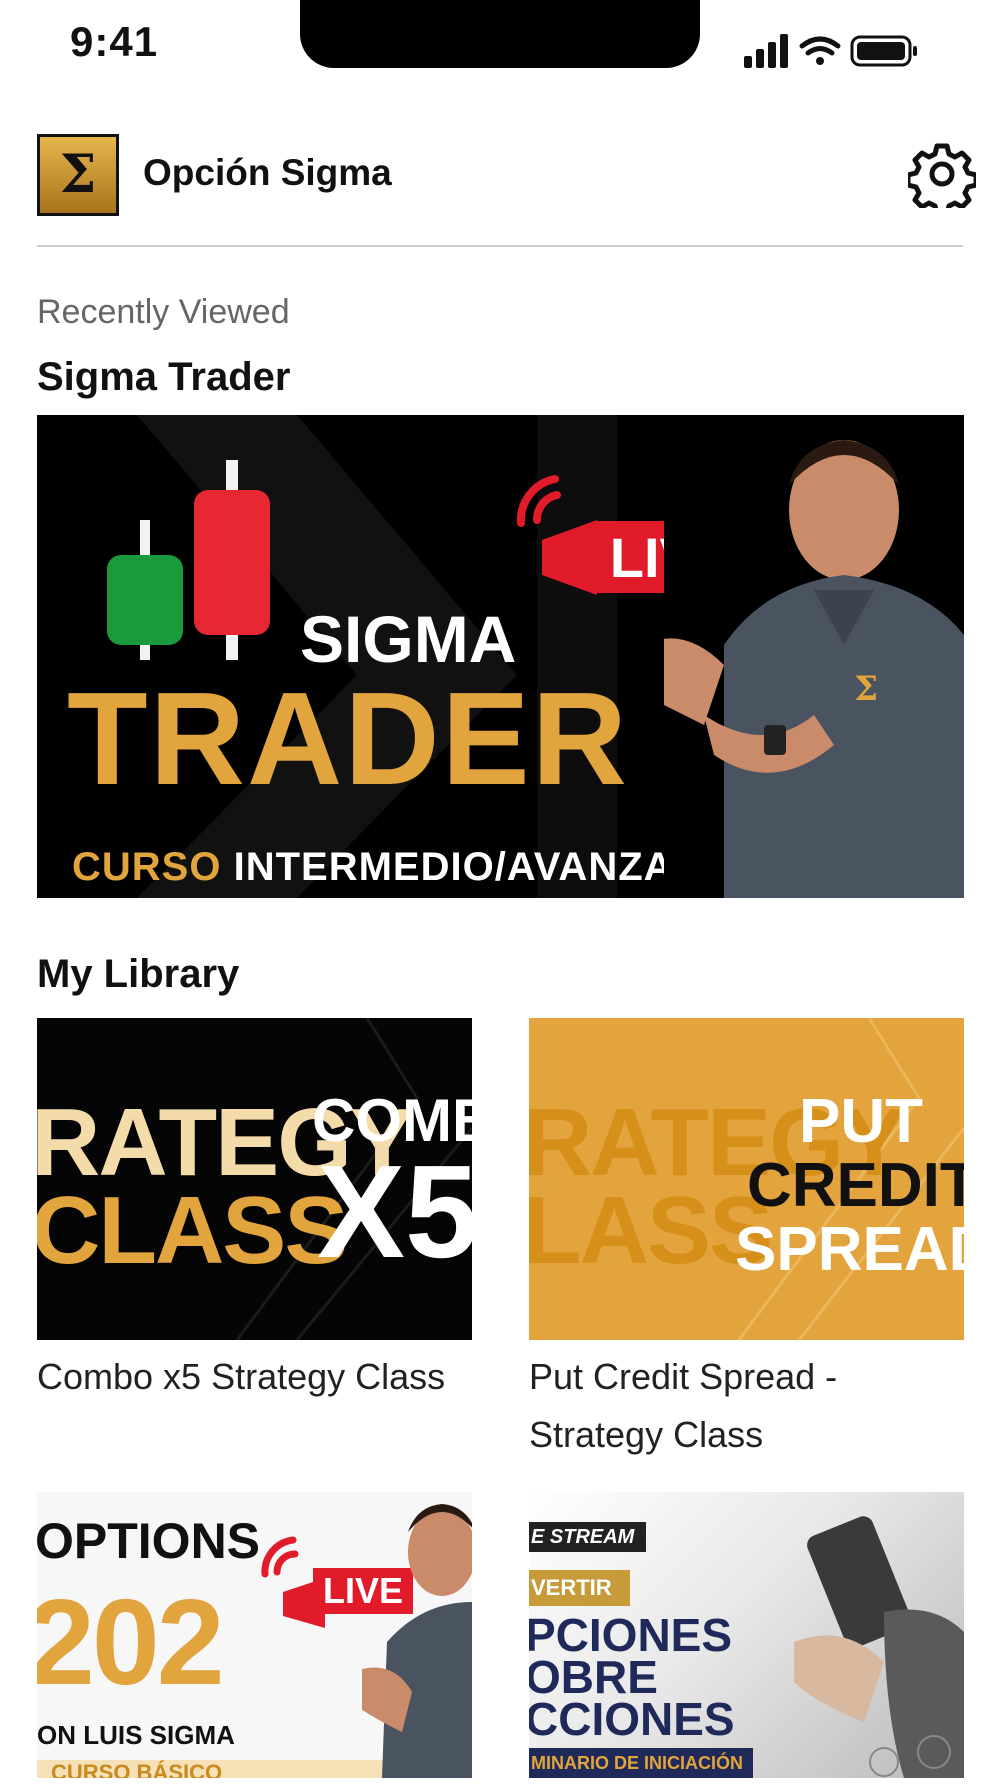 The width and height of the screenshot is (1000, 1786). What do you see at coordinates (632, 1719) in the screenshot?
I see `thumb-text-l3: CCIONES` at bounding box center [632, 1719].